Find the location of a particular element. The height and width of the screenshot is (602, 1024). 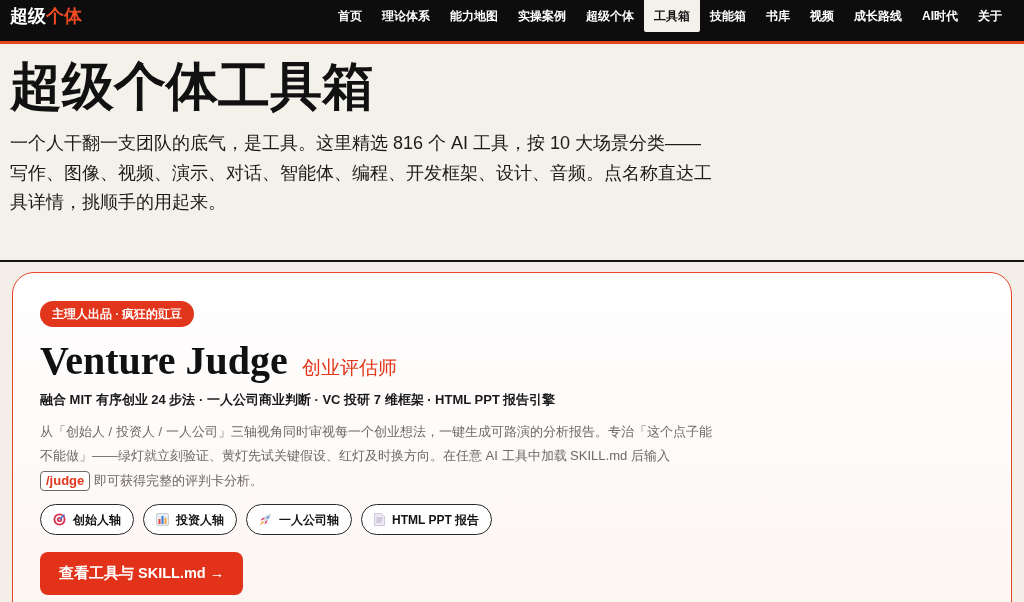

nav-link: 视频 is located at coordinates (822, 16).